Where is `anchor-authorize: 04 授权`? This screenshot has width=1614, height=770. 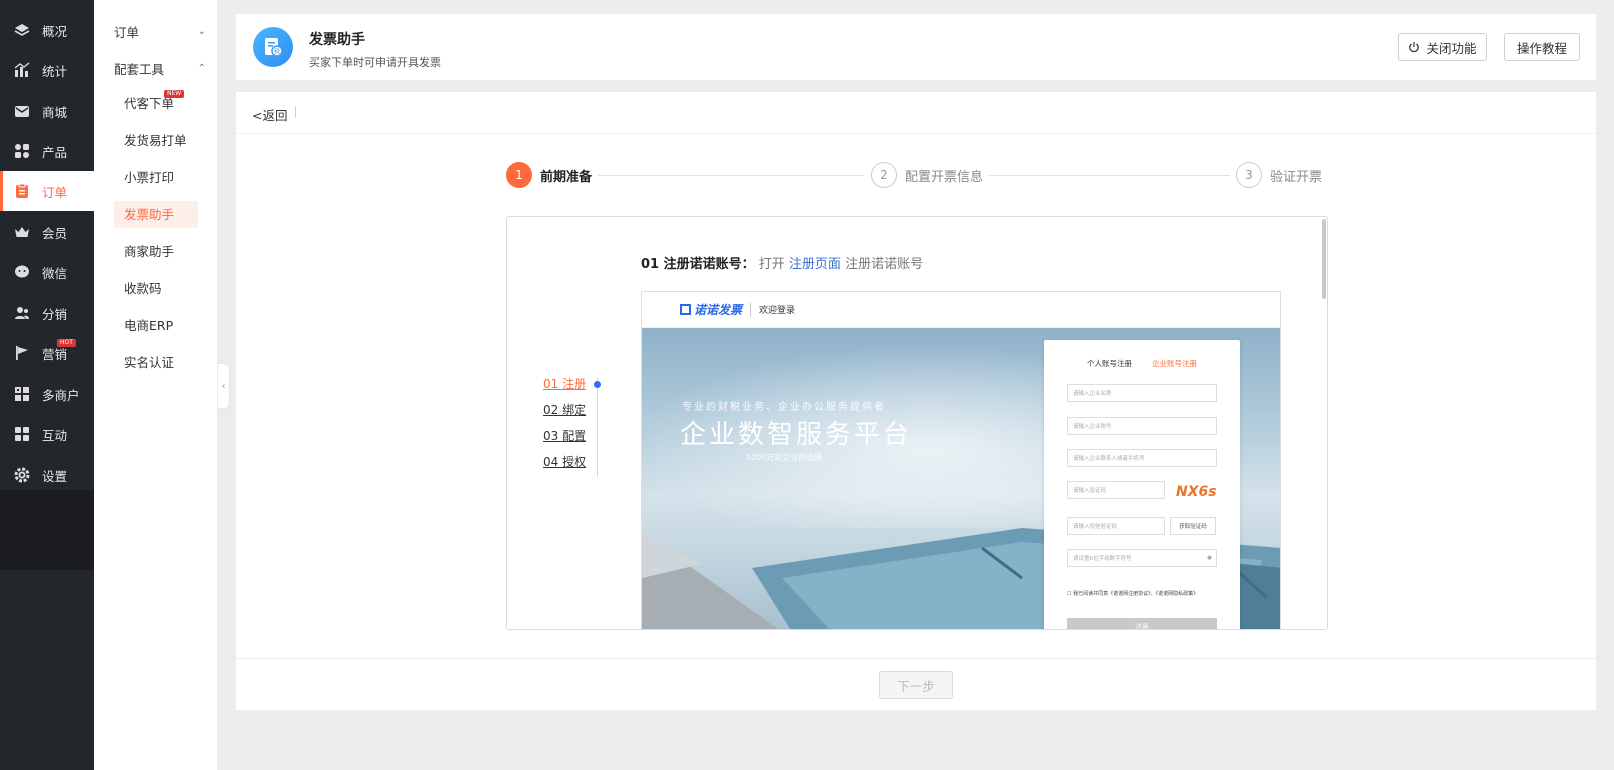
anchor-authorize: 04 授权 is located at coordinates (564, 461).